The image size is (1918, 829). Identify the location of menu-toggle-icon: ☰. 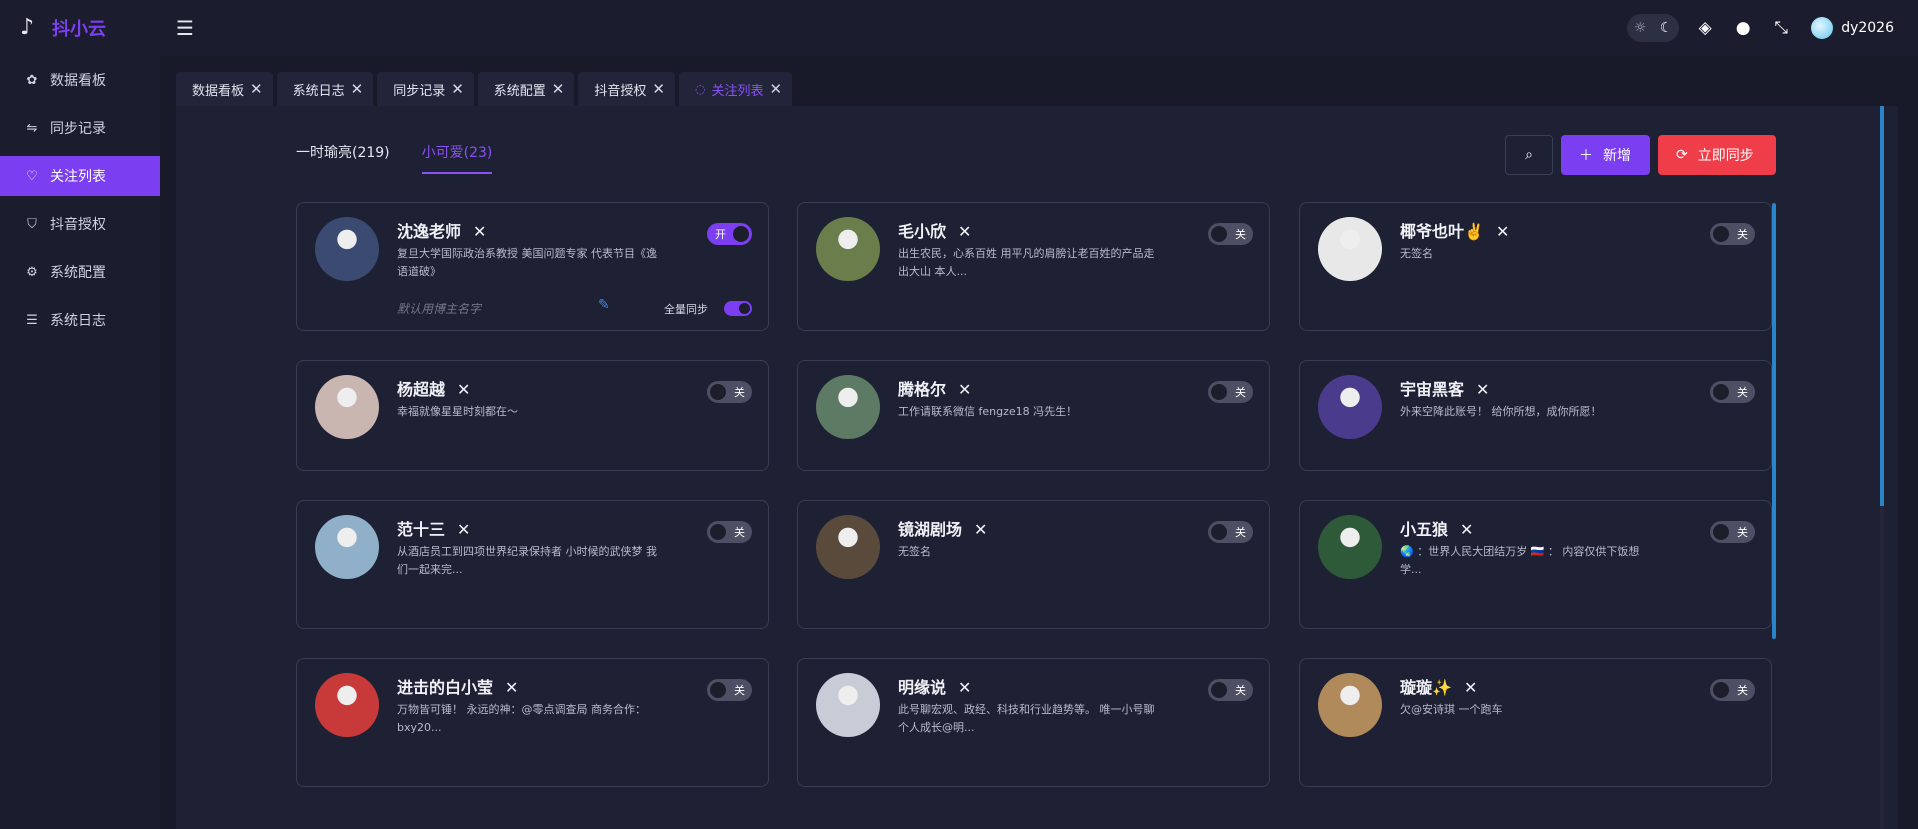
(188, 28).